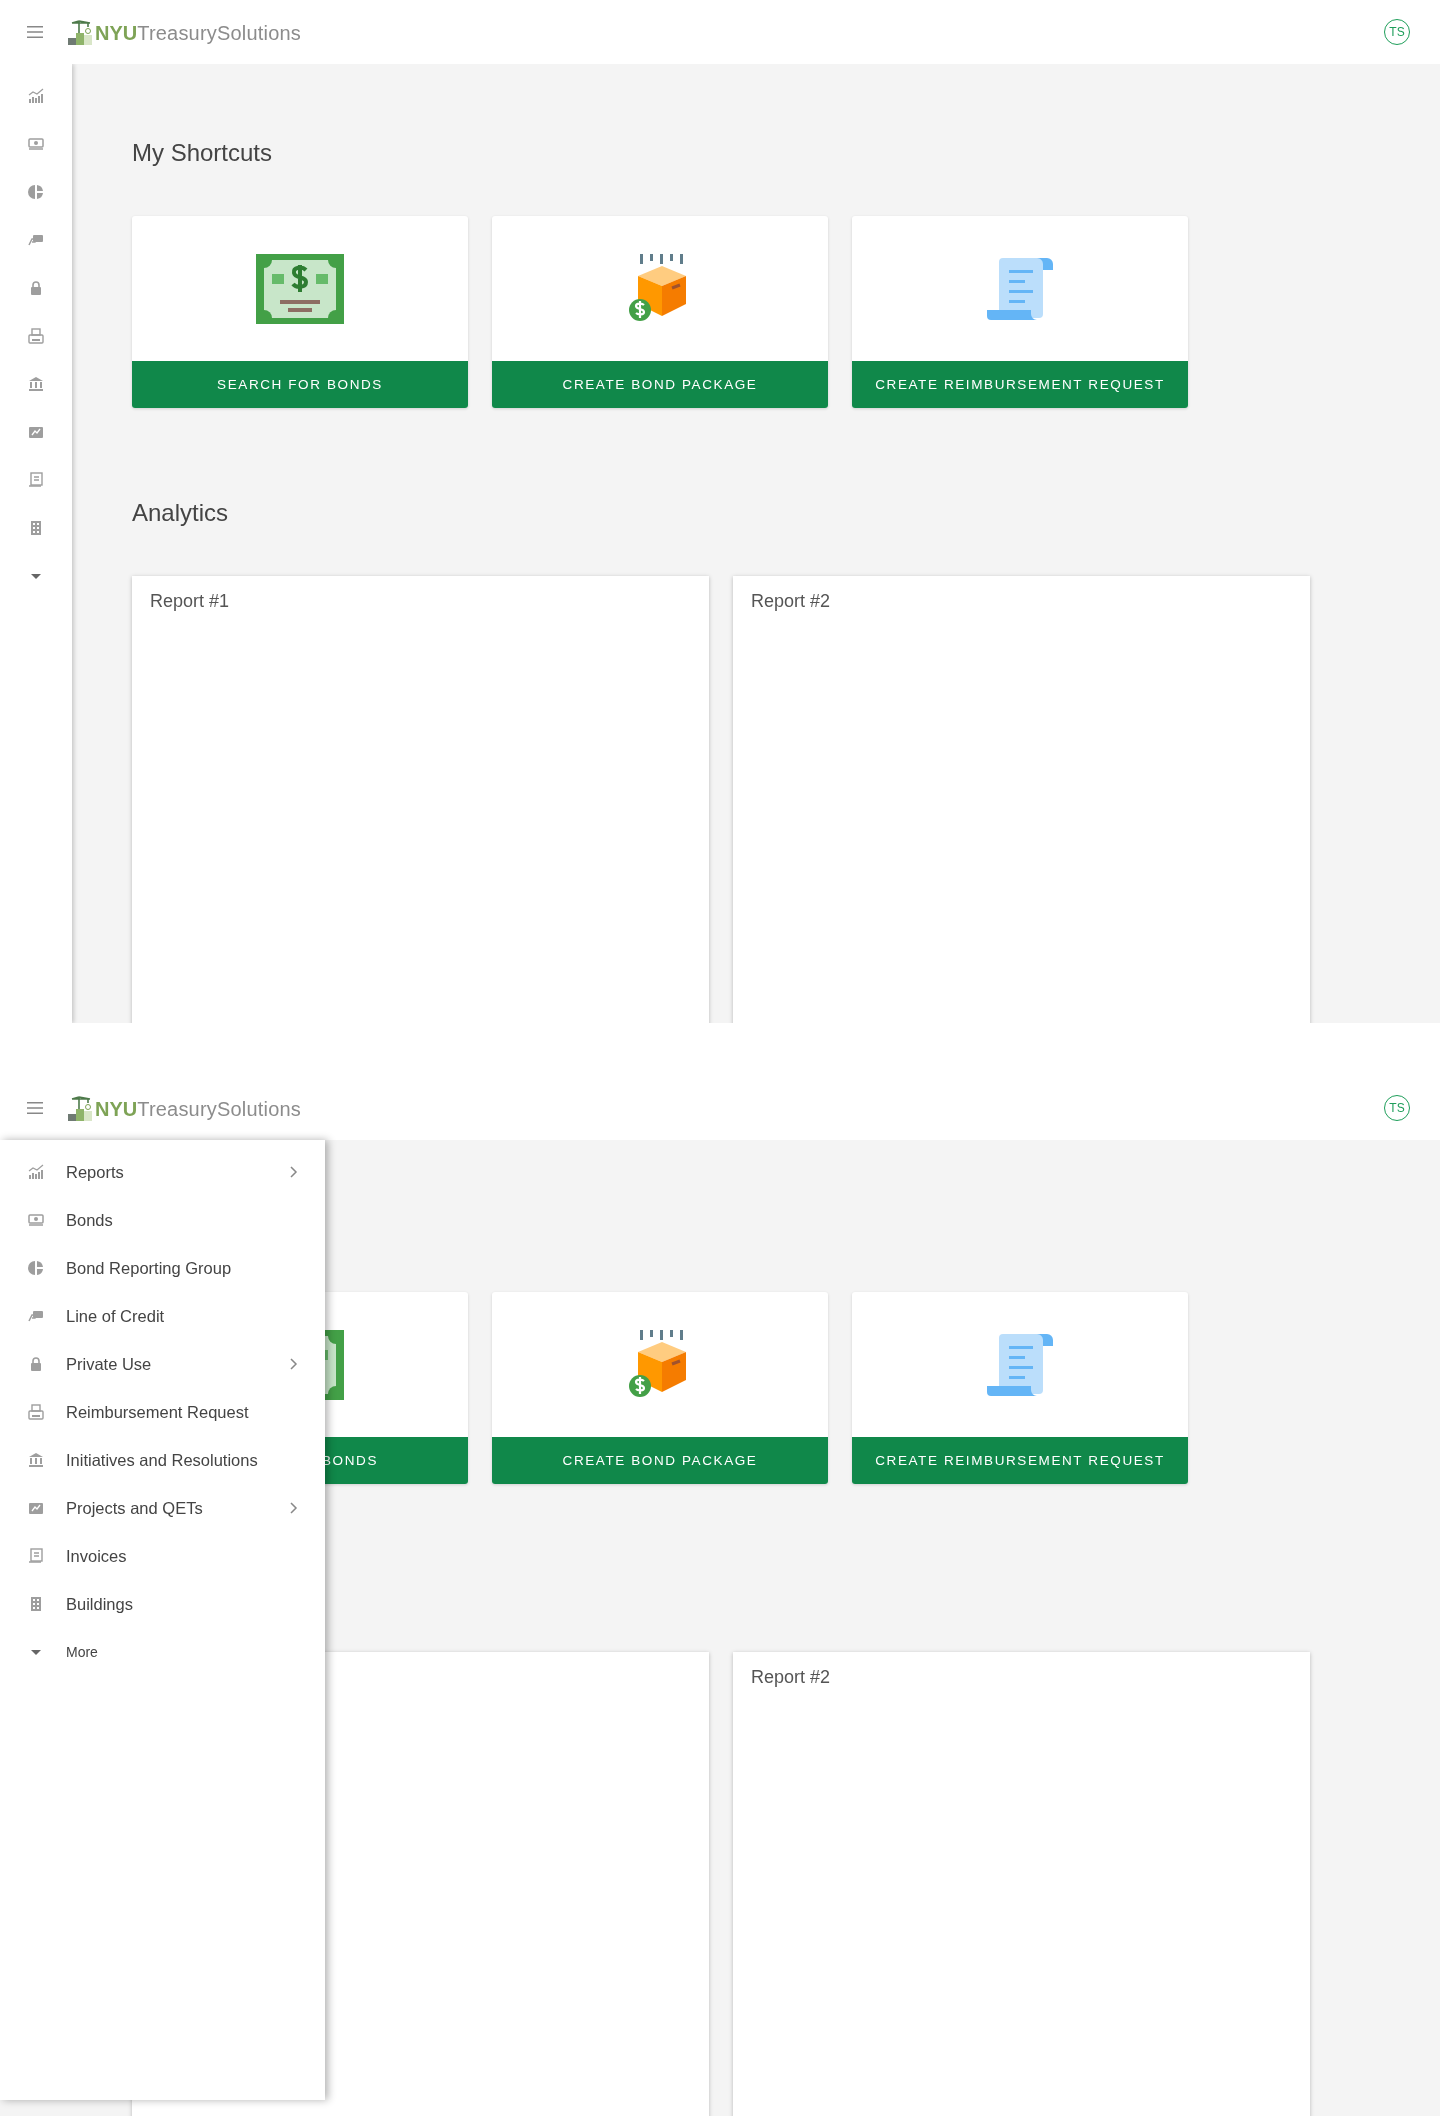 The height and width of the screenshot is (2116, 1440). Describe the element at coordinates (162, 1556) in the screenshot. I see `nav-item: Invoices` at that location.